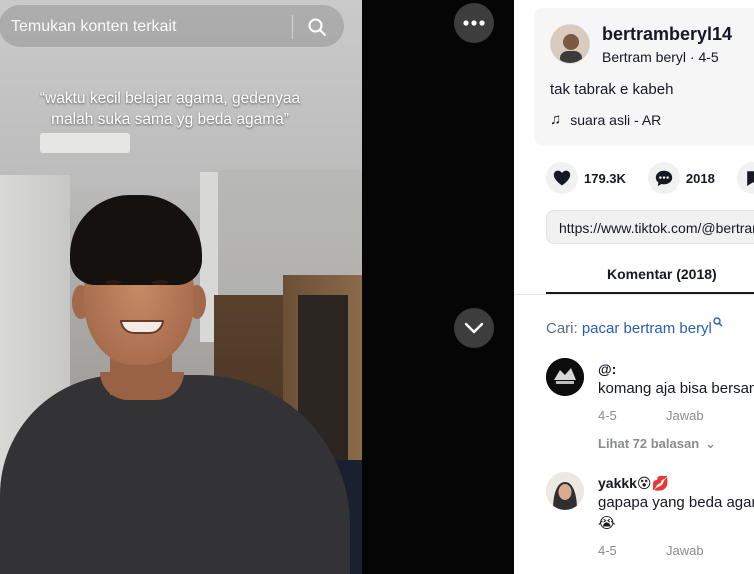  What do you see at coordinates (644, 57) in the screenshot?
I see `author-nickname: Bertram beryl` at bounding box center [644, 57].